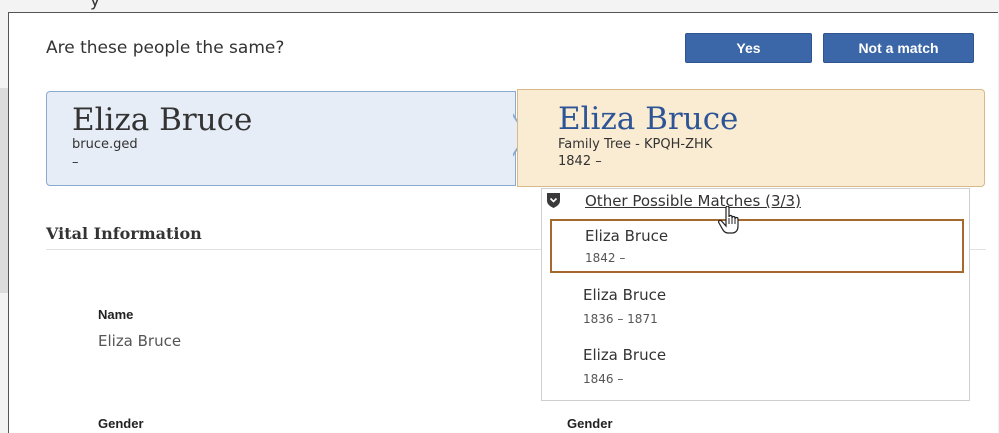 The width and height of the screenshot is (999, 433). Describe the element at coordinates (605, 258) in the screenshot. I see `match-dates: 1842 –` at that location.